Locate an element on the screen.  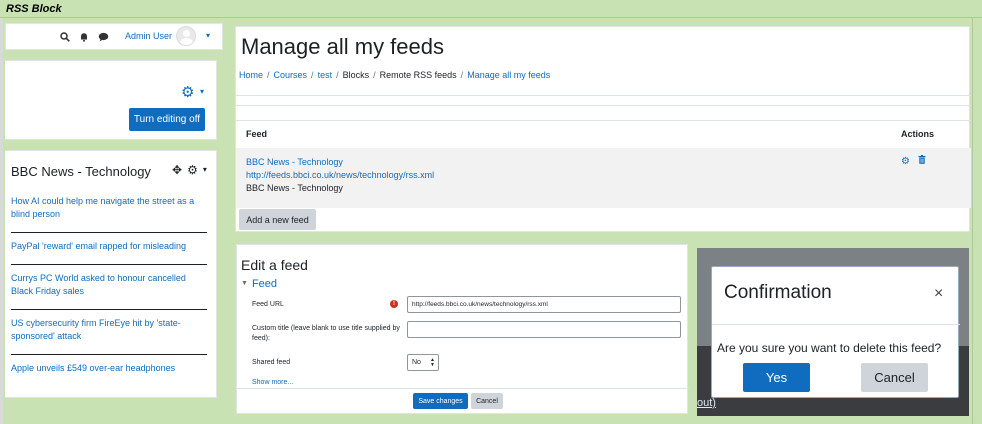
breadcrumb-remote-rss: Remote RSS feeds is located at coordinates (418, 75).